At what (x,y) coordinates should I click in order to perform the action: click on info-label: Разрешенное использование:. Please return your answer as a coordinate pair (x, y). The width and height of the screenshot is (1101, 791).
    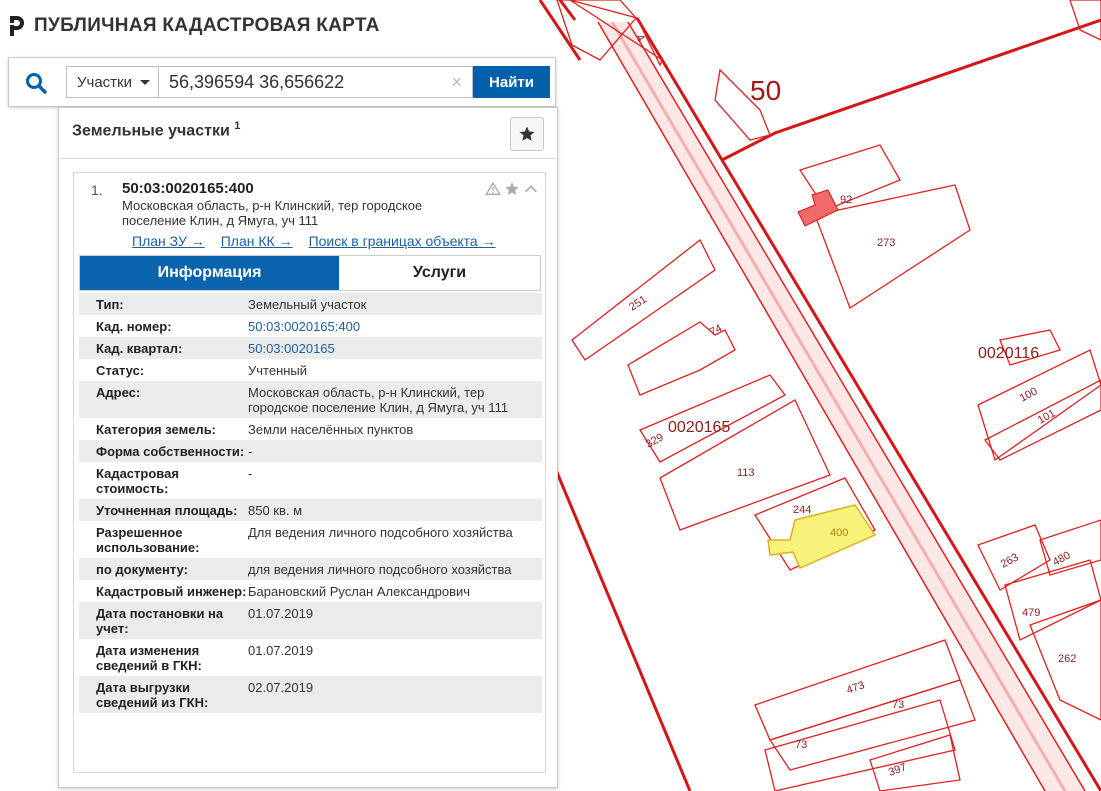
    Looking at the image, I should click on (148, 540).